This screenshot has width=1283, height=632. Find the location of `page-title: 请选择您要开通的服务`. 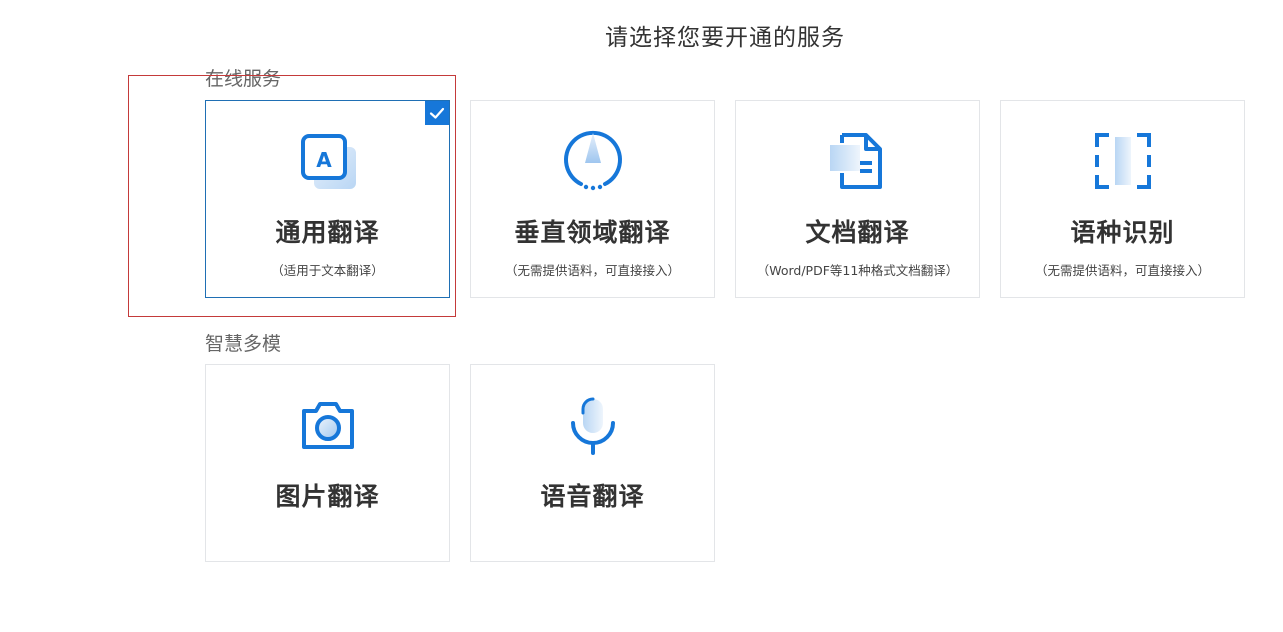

page-title: 请选择您要开通的服务 is located at coordinates (725, 38).